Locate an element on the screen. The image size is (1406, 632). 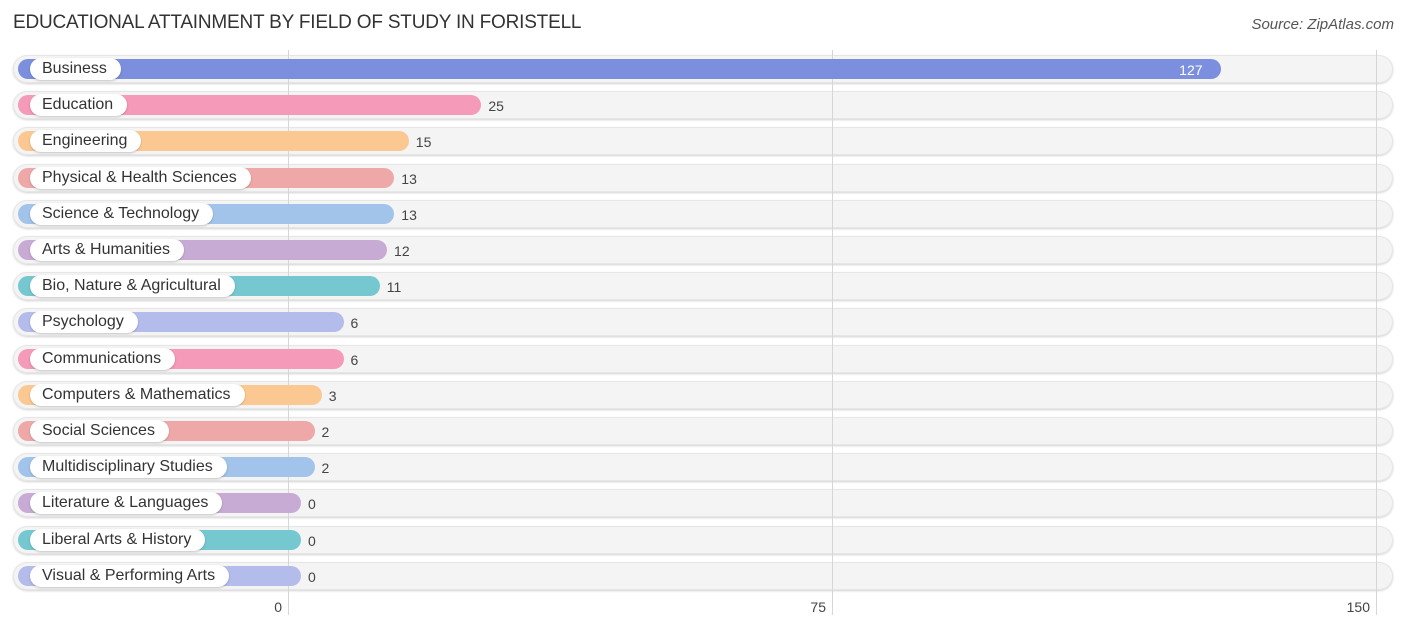
category-label: Science & Technology is located at coordinates (122, 213).